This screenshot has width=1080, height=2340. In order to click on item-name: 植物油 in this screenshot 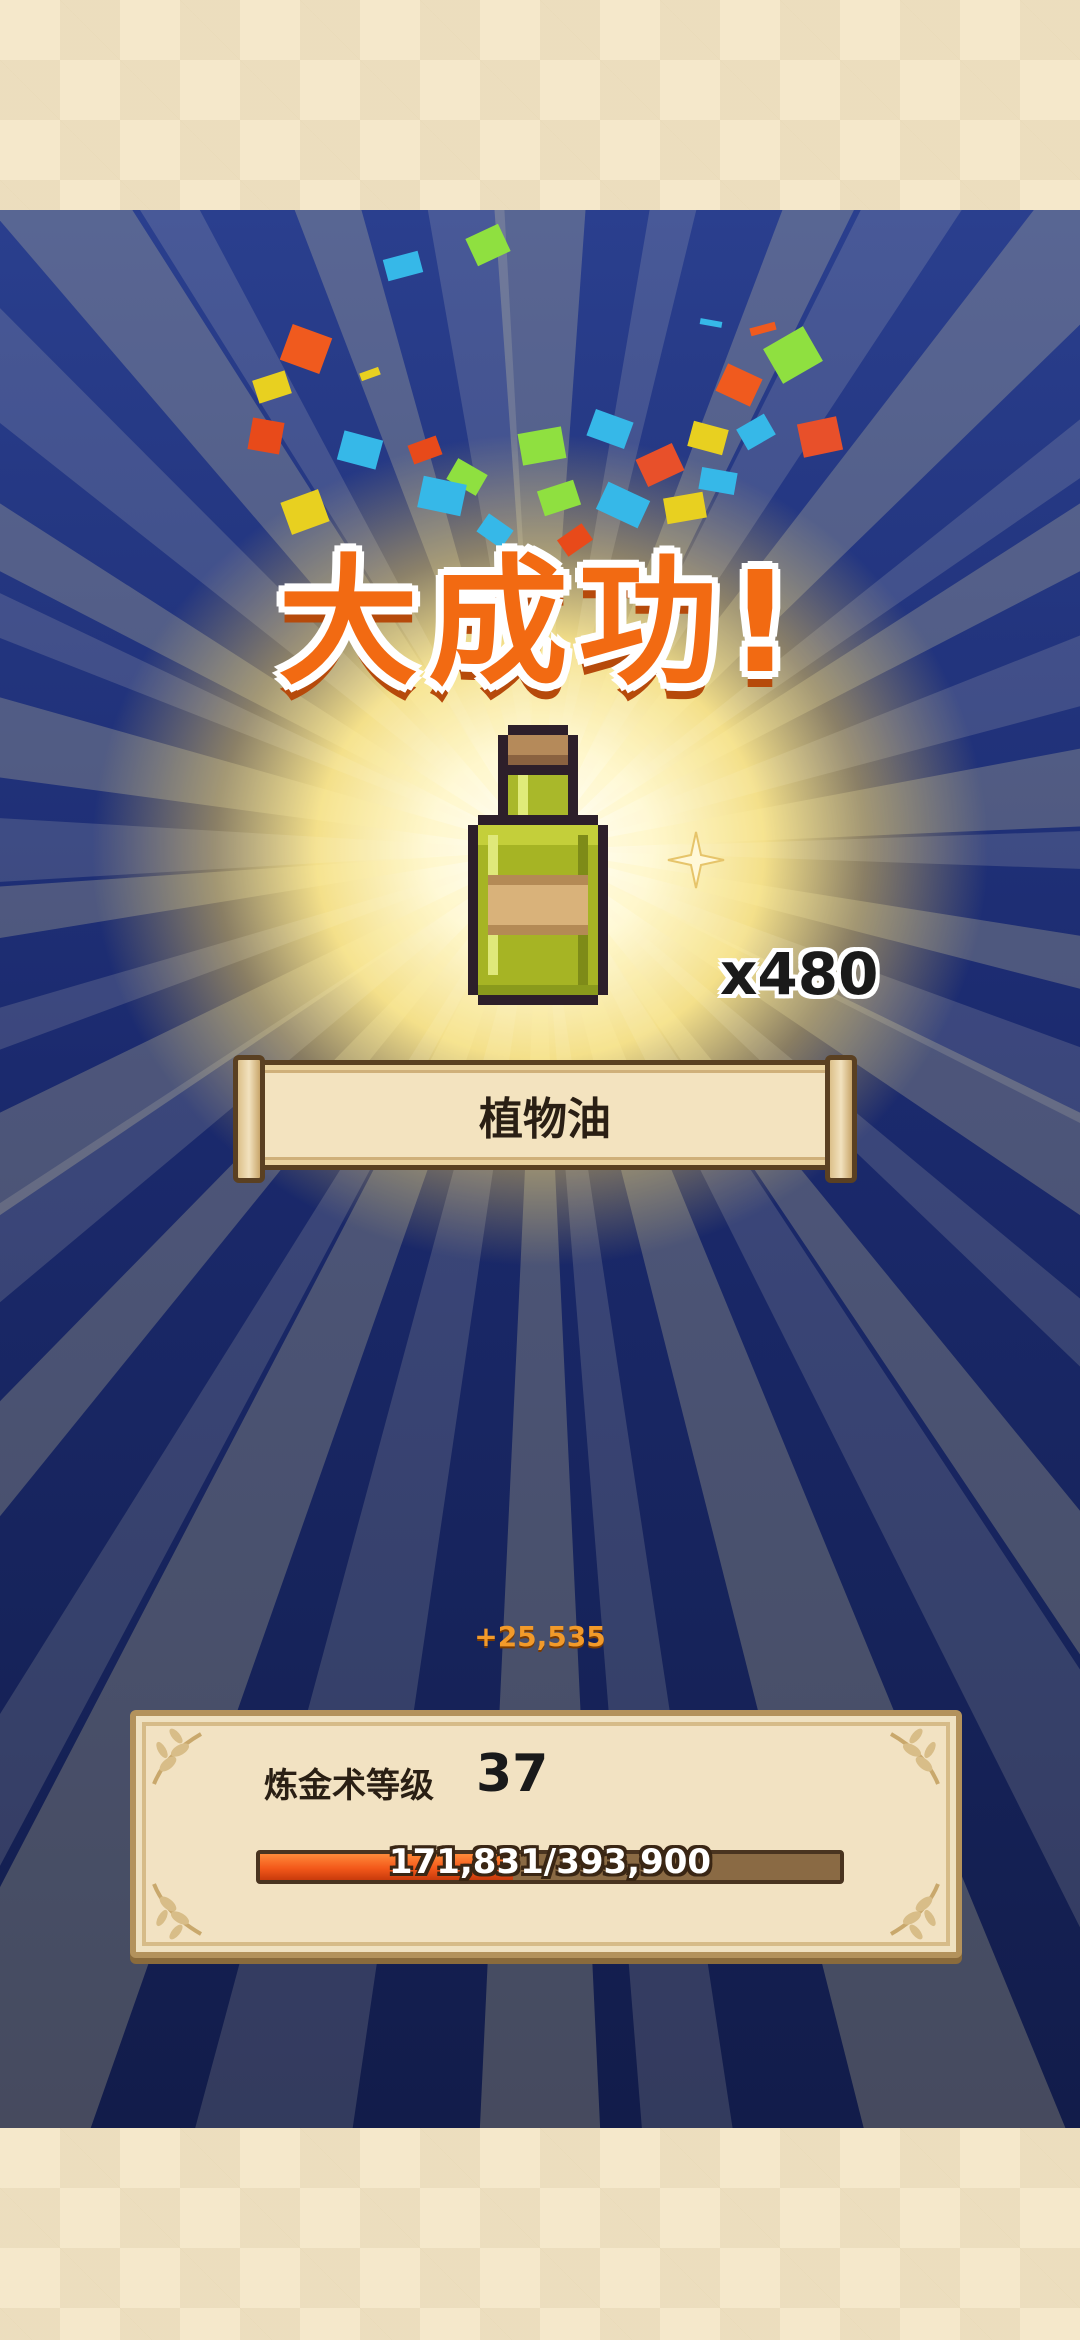, I will do `click(545, 1119)`.